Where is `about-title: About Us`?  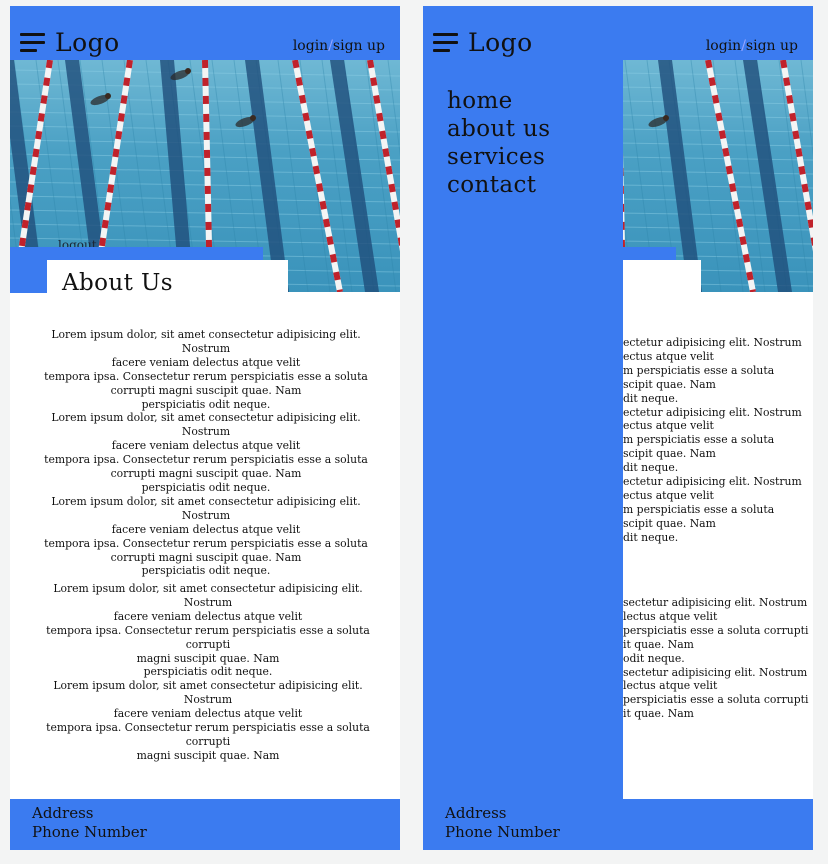
about-title: About Us is located at coordinates (117, 283).